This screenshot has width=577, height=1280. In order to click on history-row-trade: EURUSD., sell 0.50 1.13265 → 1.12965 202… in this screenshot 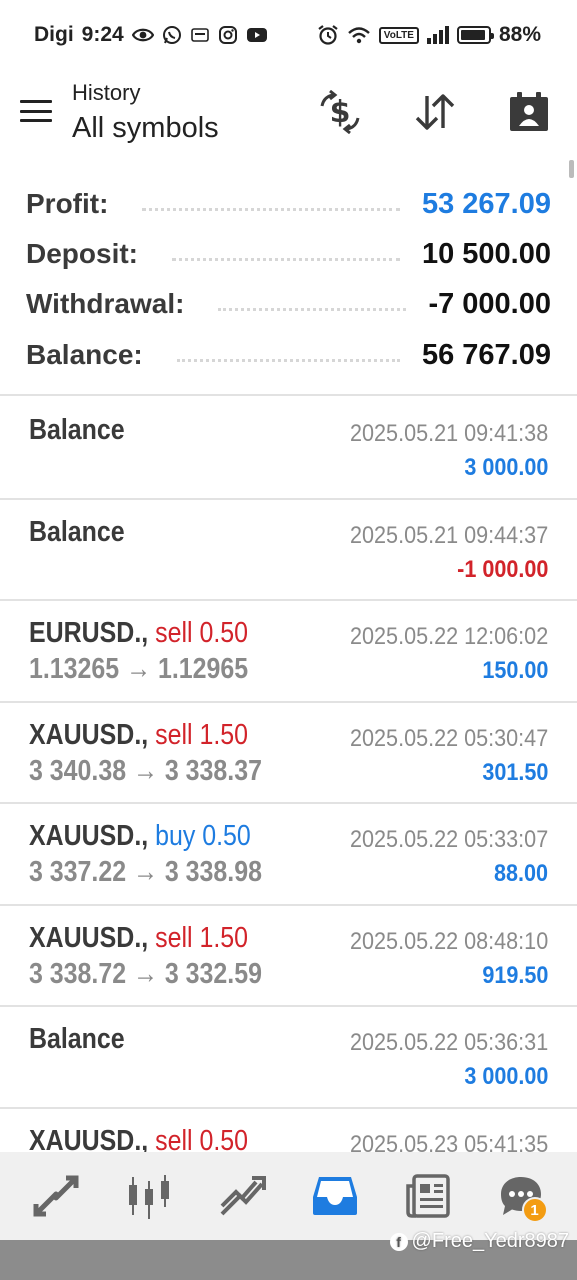, I will do `click(288, 652)`.